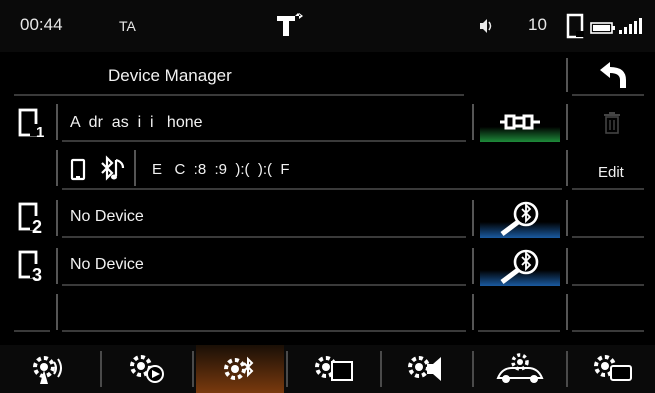  What do you see at coordinates (537, 24) in the screenshot?
I see `volume-level: 10` at bounding box center [537, 24].